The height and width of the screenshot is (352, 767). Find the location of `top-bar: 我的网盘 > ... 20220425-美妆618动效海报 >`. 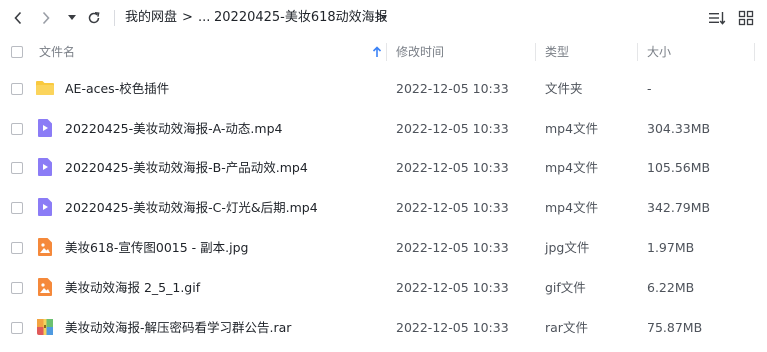

top-bar: 我的网盘 > ... 20220425-美妆618动效海报 > is located at coordinates (383, 18).